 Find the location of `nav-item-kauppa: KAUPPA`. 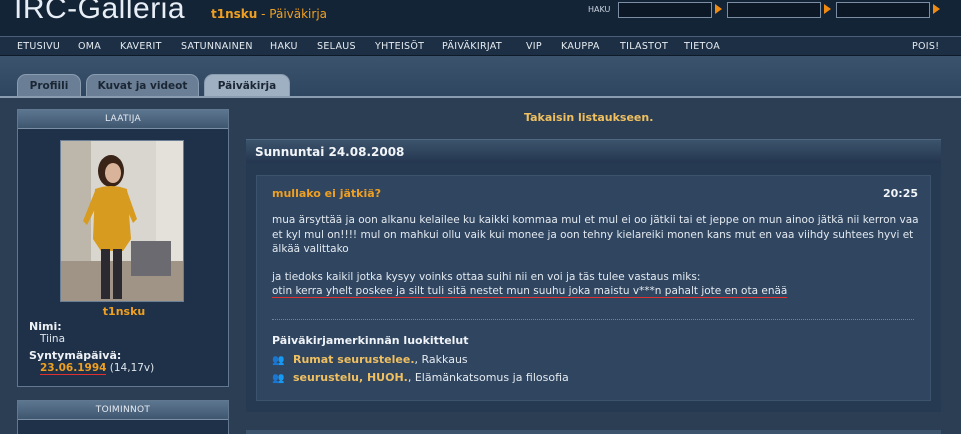

nav-item-kauppa: KAUPPA is located at coordinates (580, 46).